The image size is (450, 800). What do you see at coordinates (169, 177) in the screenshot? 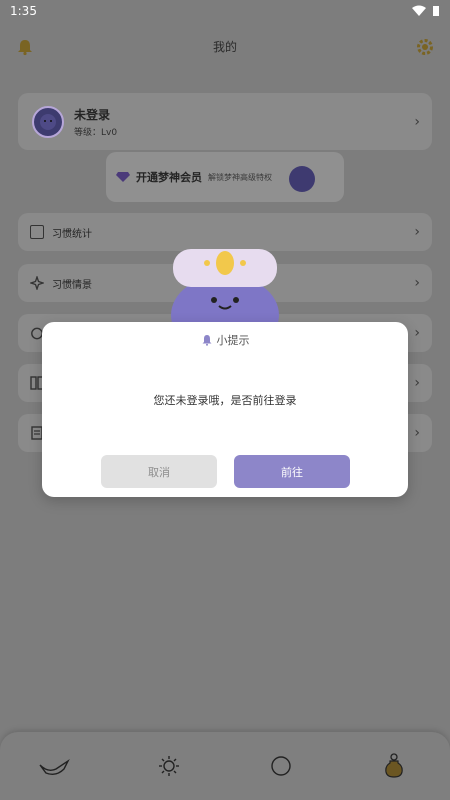
I see `vip-title: 开通梦神会员` at bounding box center [169, 177].